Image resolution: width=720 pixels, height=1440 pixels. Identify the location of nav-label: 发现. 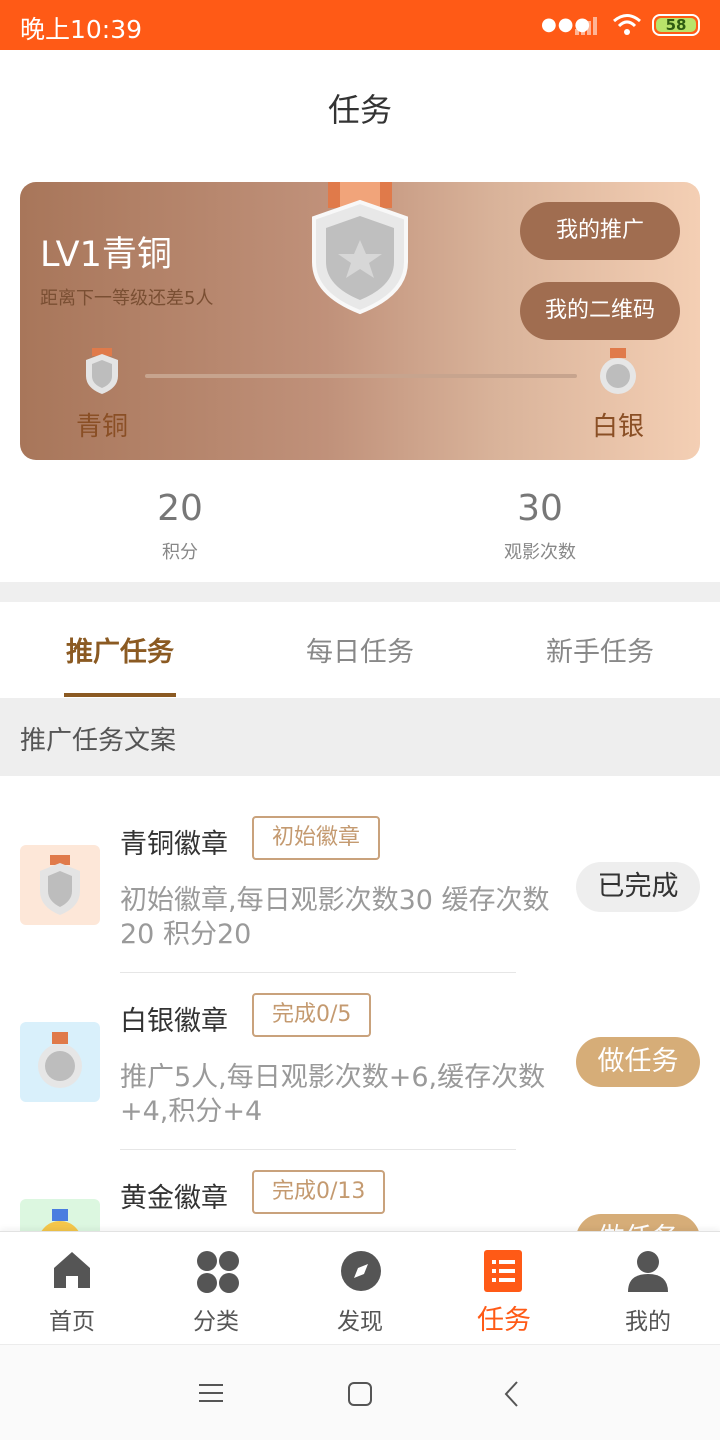
(360, 1322).